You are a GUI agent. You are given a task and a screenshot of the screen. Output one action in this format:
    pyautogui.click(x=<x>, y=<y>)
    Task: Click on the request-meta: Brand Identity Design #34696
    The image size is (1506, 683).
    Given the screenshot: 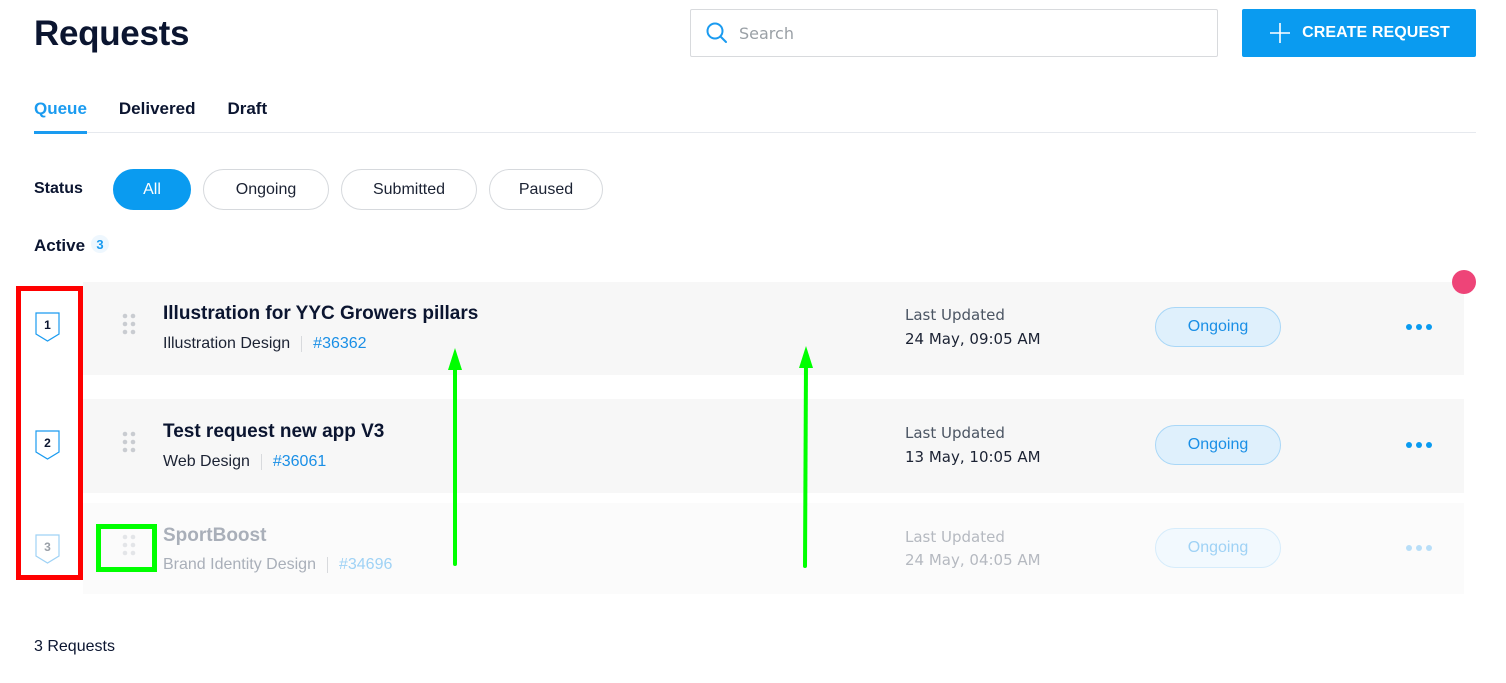 What is the action you would take?
    pyautogui.click(x=277, y=565)
    